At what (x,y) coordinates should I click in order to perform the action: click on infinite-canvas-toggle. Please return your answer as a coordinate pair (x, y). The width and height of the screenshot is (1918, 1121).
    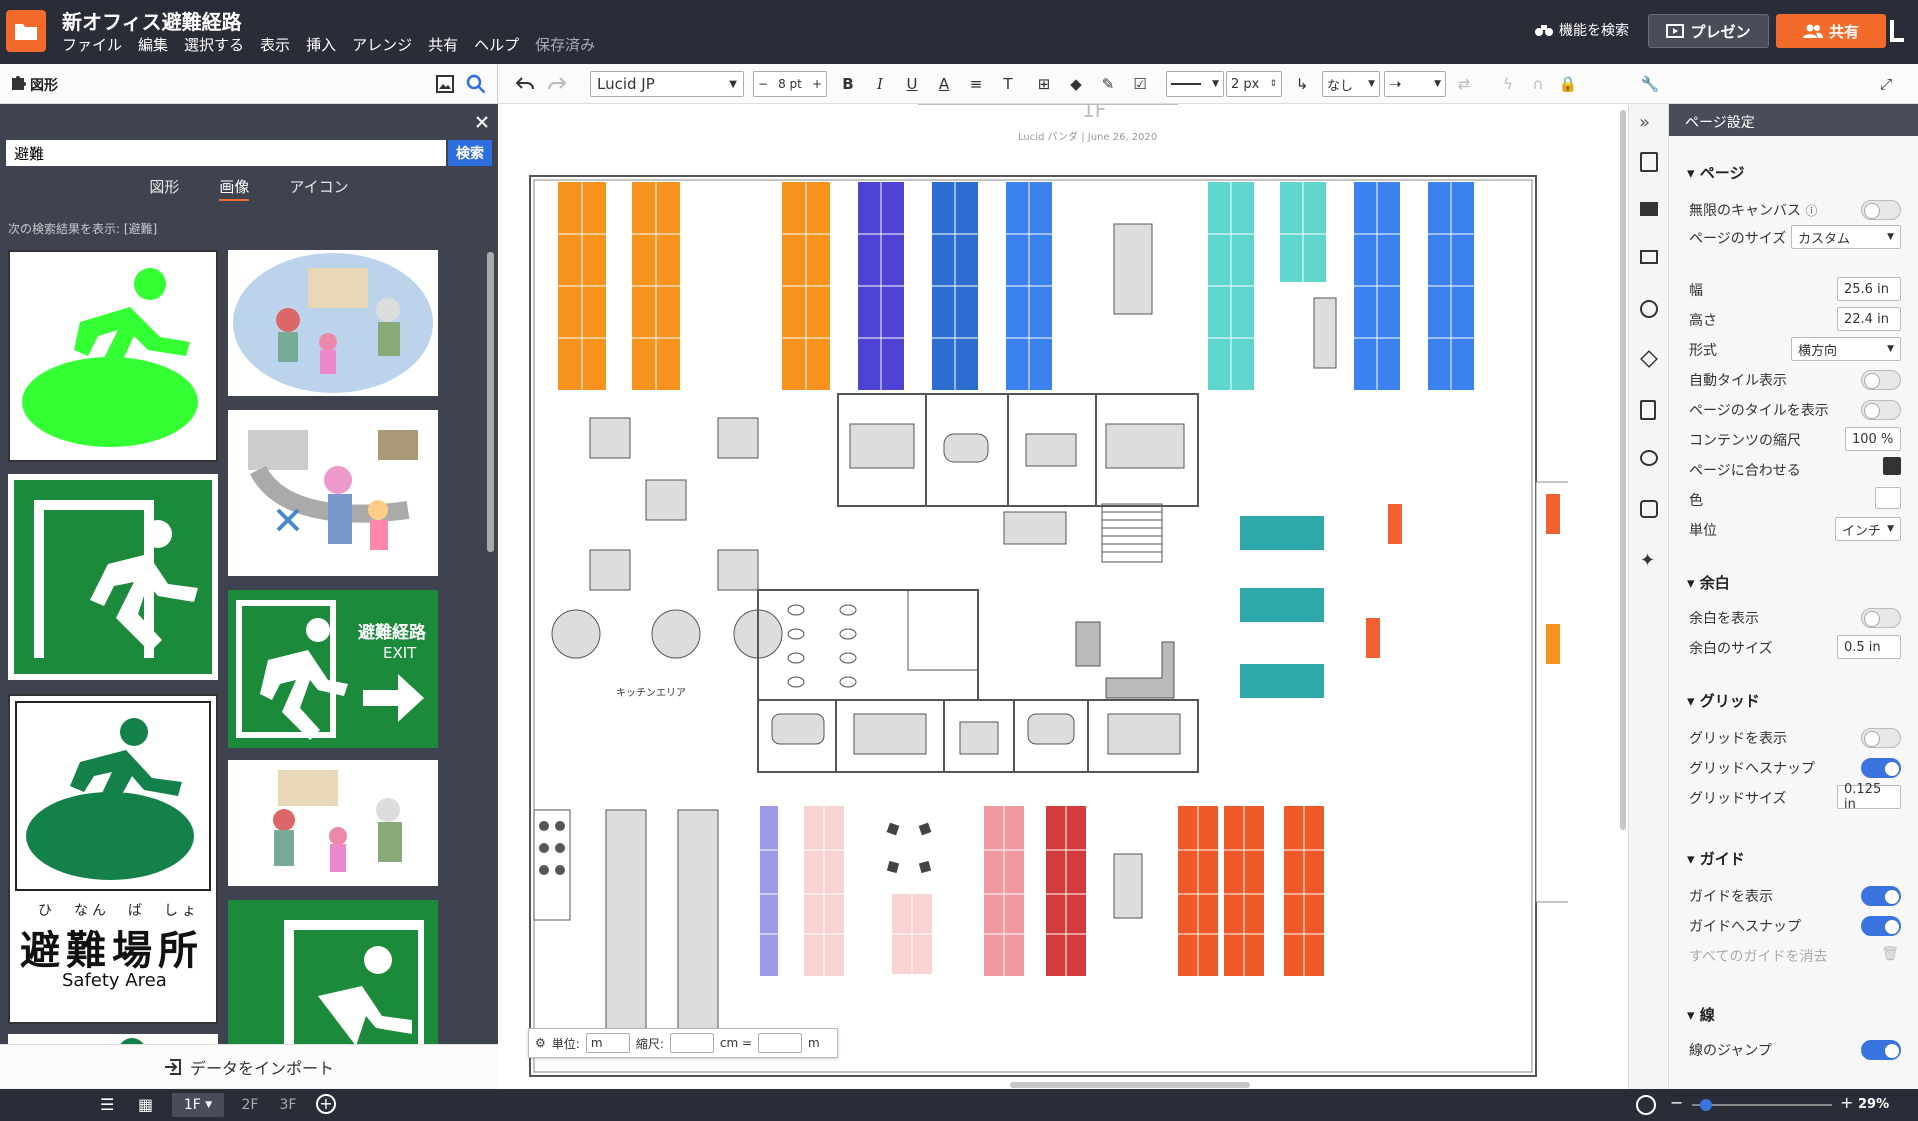
    Looking at the image, I should click on (1881, 210).